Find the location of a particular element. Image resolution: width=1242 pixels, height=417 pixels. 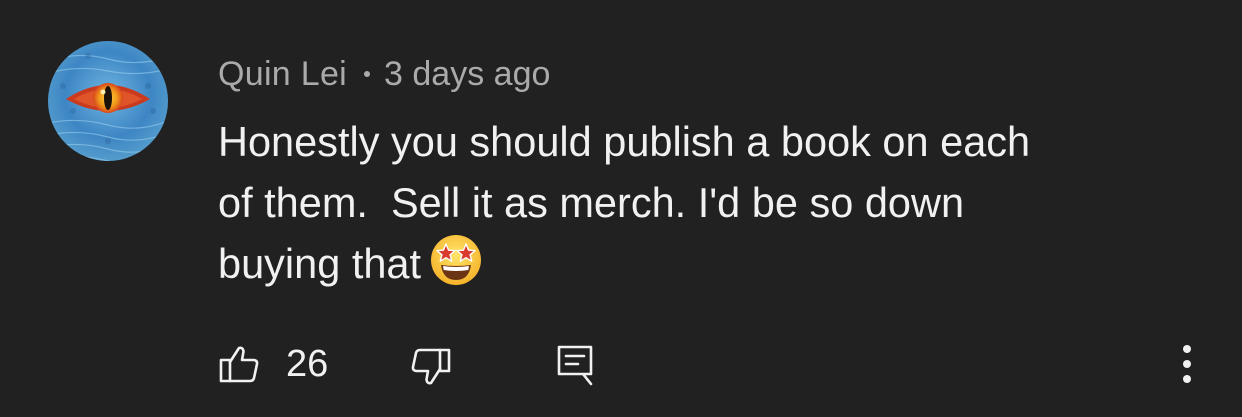

reply-button is located at coordinates (575, 365).